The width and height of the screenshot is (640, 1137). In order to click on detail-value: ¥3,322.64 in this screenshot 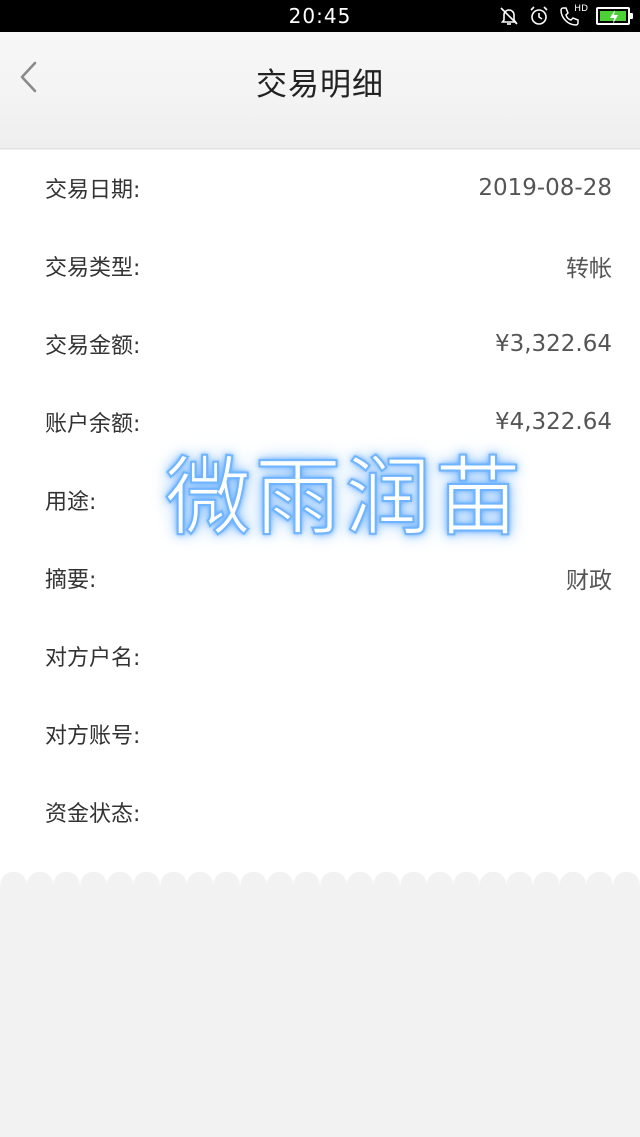, I will do `click(553, 344)`.